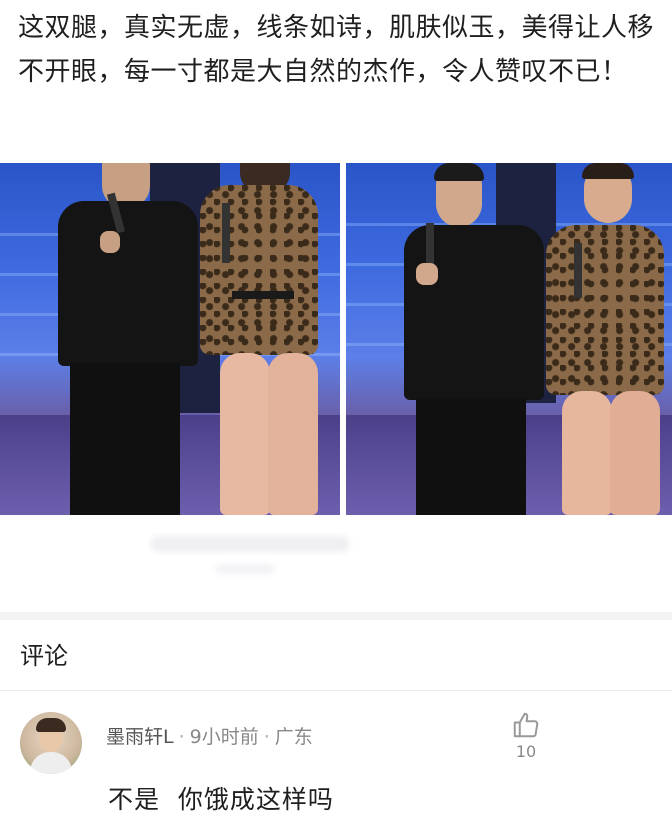 Image resolution: width=672 pixels, height=819 pixels. I want to click on avatar-body, so click(51, 763).